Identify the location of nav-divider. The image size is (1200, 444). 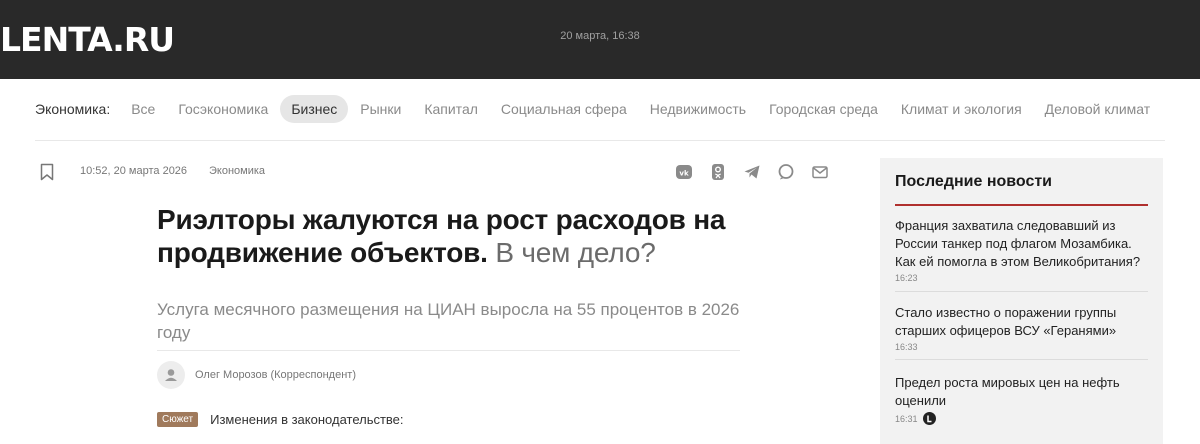
(600, 140).